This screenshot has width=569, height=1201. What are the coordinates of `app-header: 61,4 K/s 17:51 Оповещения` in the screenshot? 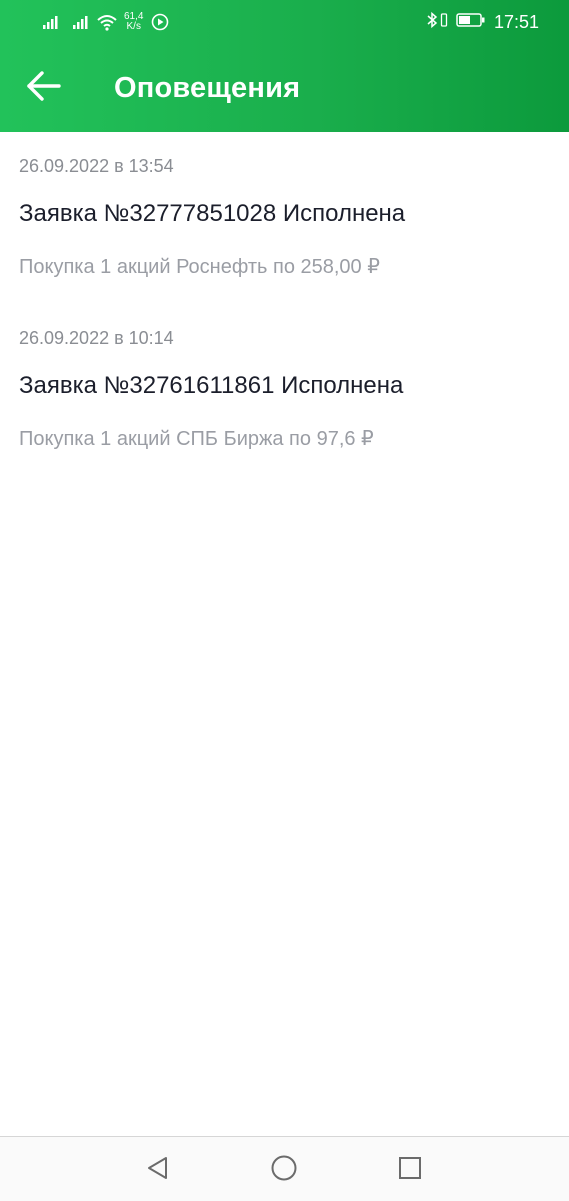 It's located at (284, 66).